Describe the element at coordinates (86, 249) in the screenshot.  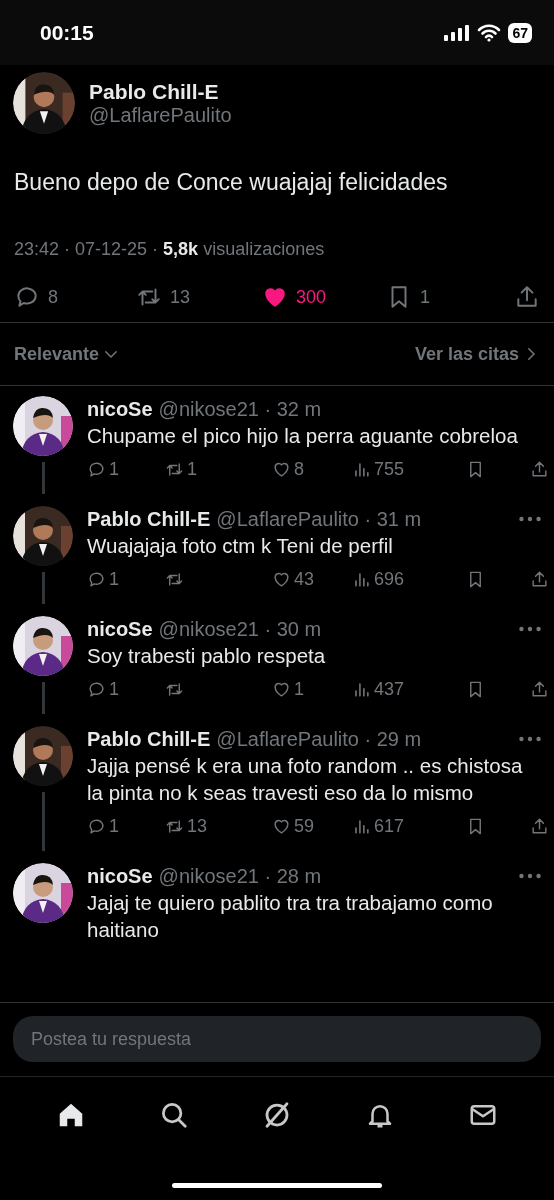
I see `post-time: 23:42 · 07-12-25 ·` at that location.